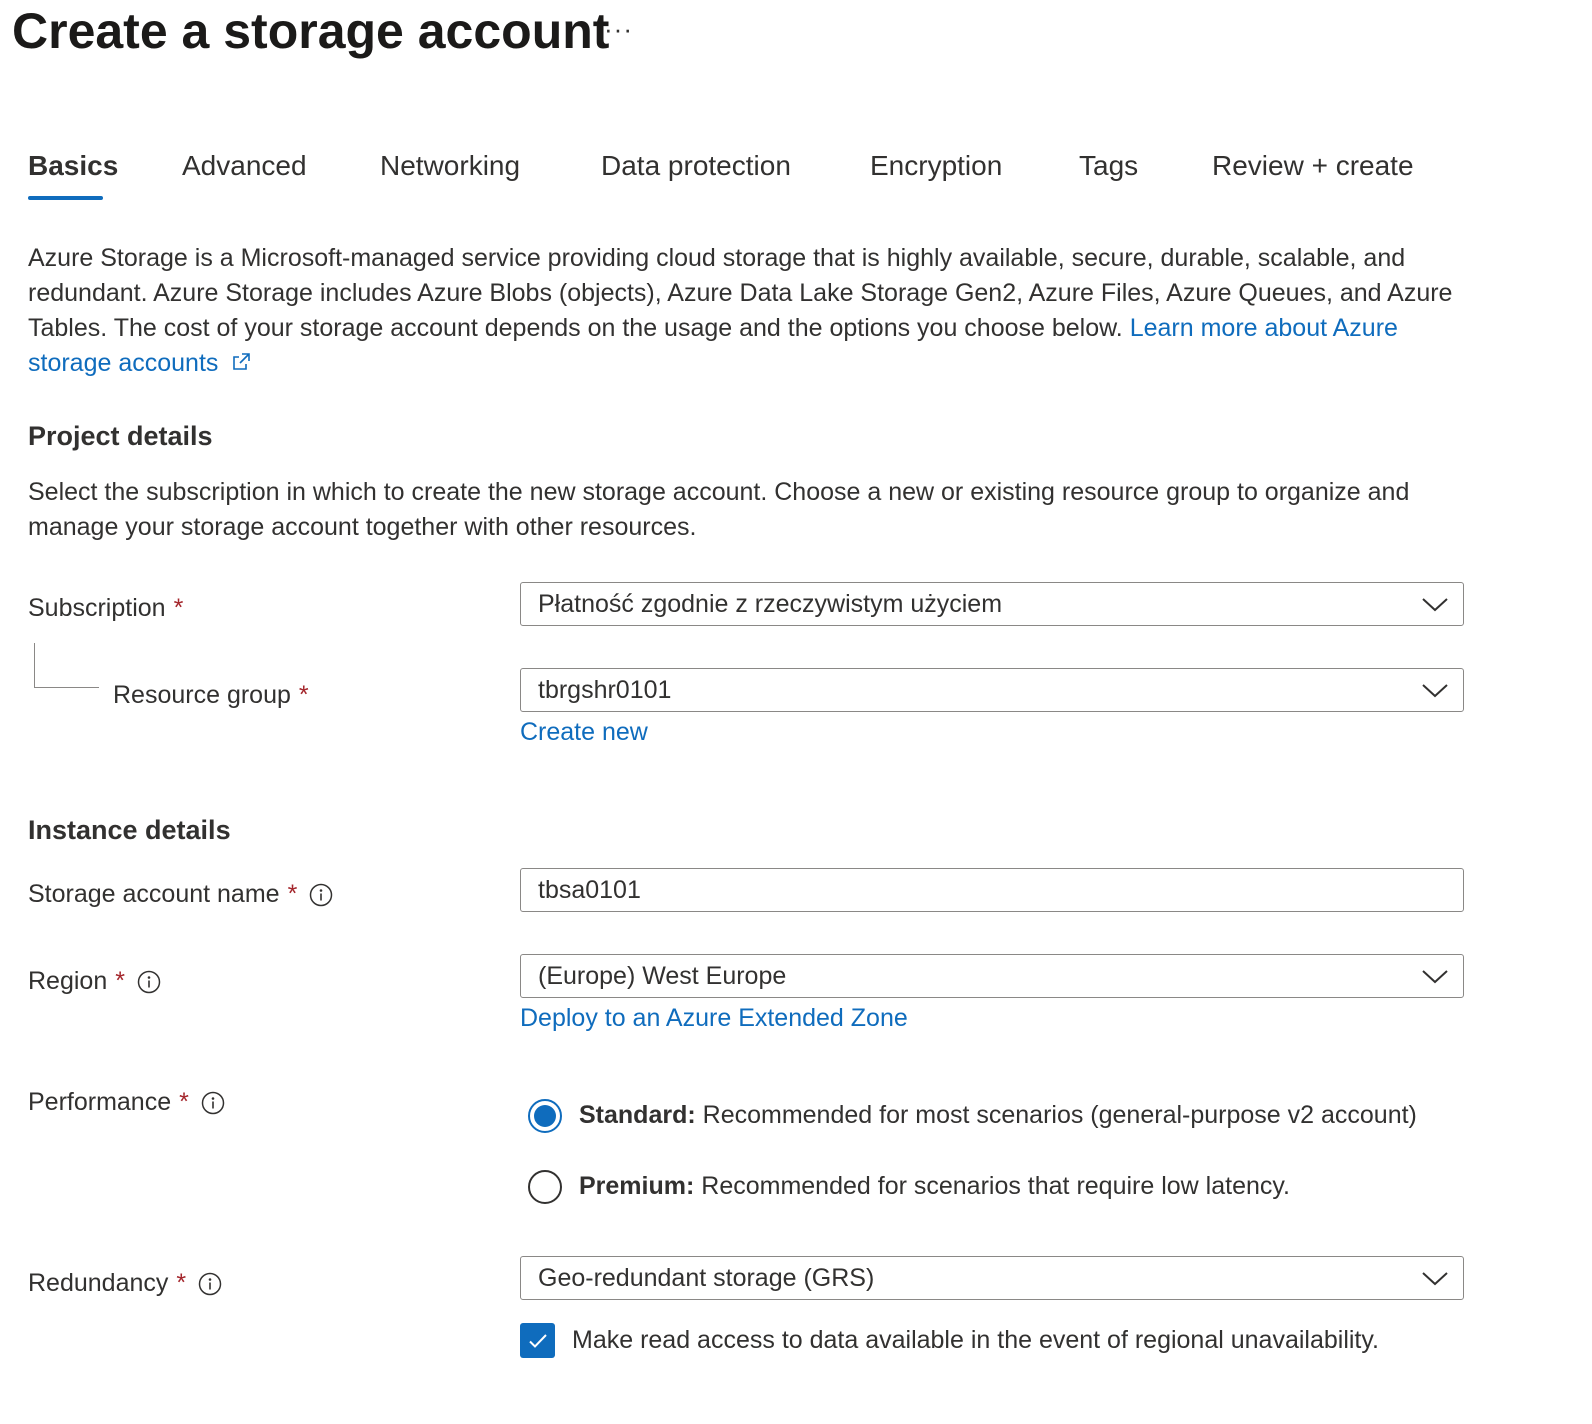  Describe the element at coordinates (66, 665) in the screenshot. I see `tree-connector` at that location.